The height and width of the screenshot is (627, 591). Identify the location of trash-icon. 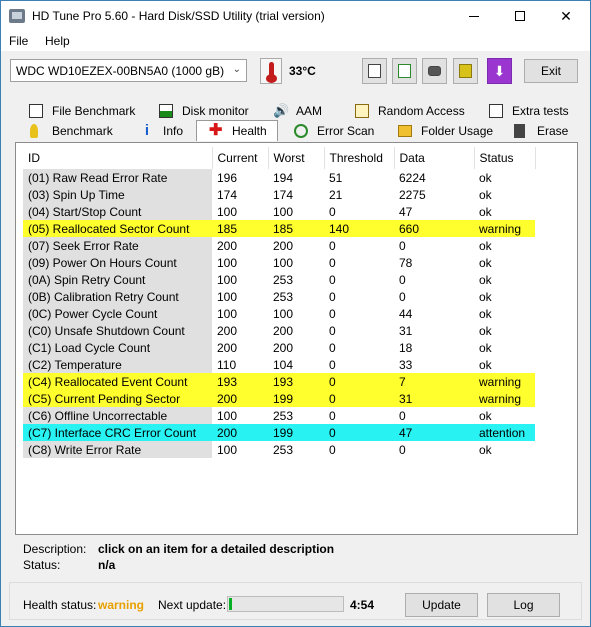
(519, 131).